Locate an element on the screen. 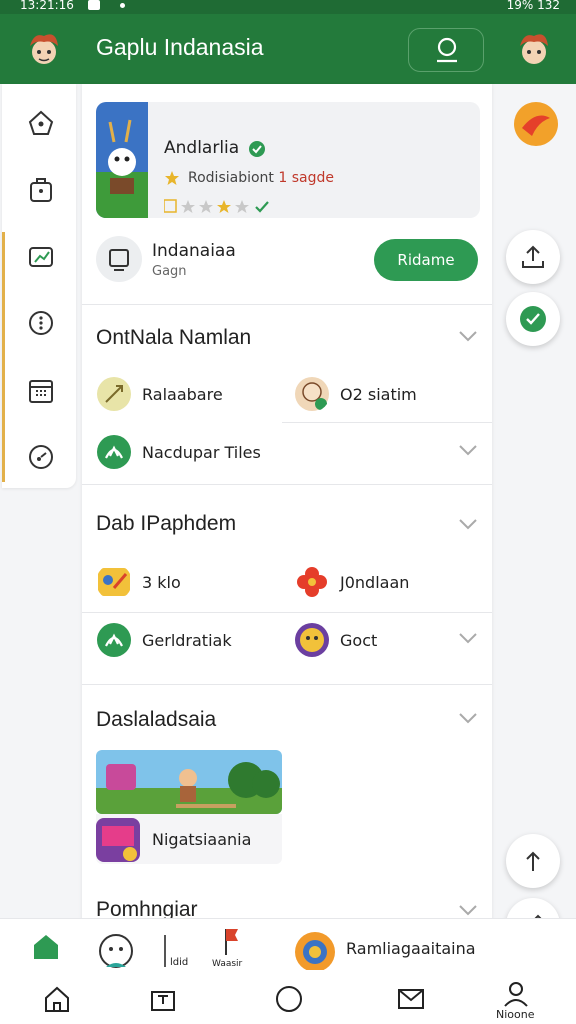 This screenshot has width=576, height=1024. status-battery: 19% 132 is located at coordinates (533, 6).